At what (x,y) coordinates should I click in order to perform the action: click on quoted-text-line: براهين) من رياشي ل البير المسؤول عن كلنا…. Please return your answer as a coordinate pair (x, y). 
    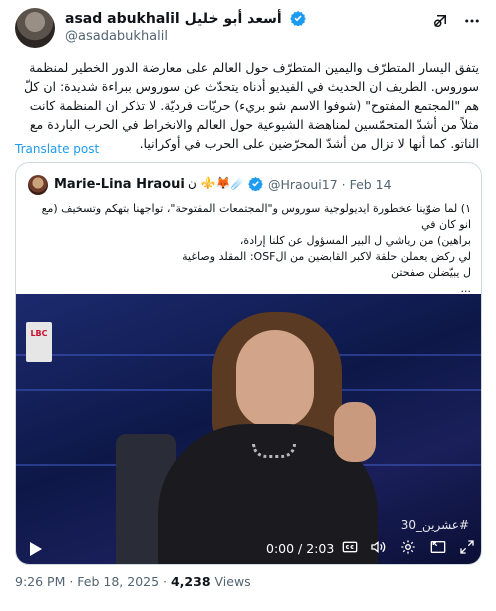
    Looking at the image, I should click on (355, 240).